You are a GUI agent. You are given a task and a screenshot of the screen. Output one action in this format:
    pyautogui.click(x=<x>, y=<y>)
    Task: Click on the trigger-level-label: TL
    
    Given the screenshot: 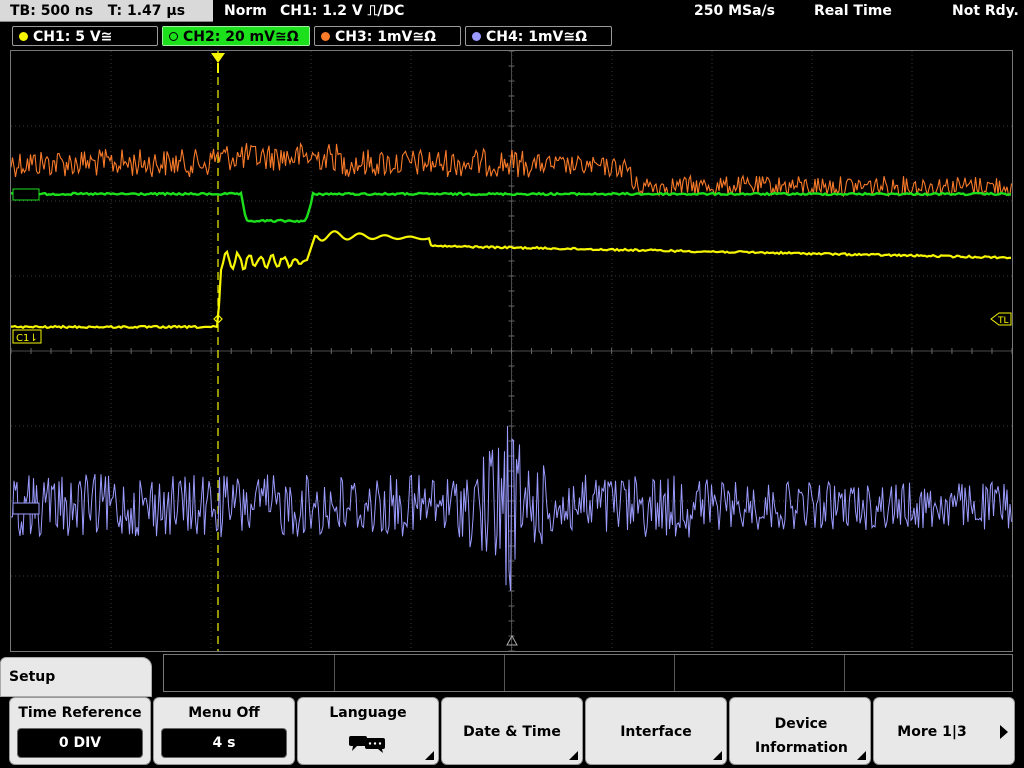 What is the action you would take?
    pyautogui.click(x=1003, y=321)
    